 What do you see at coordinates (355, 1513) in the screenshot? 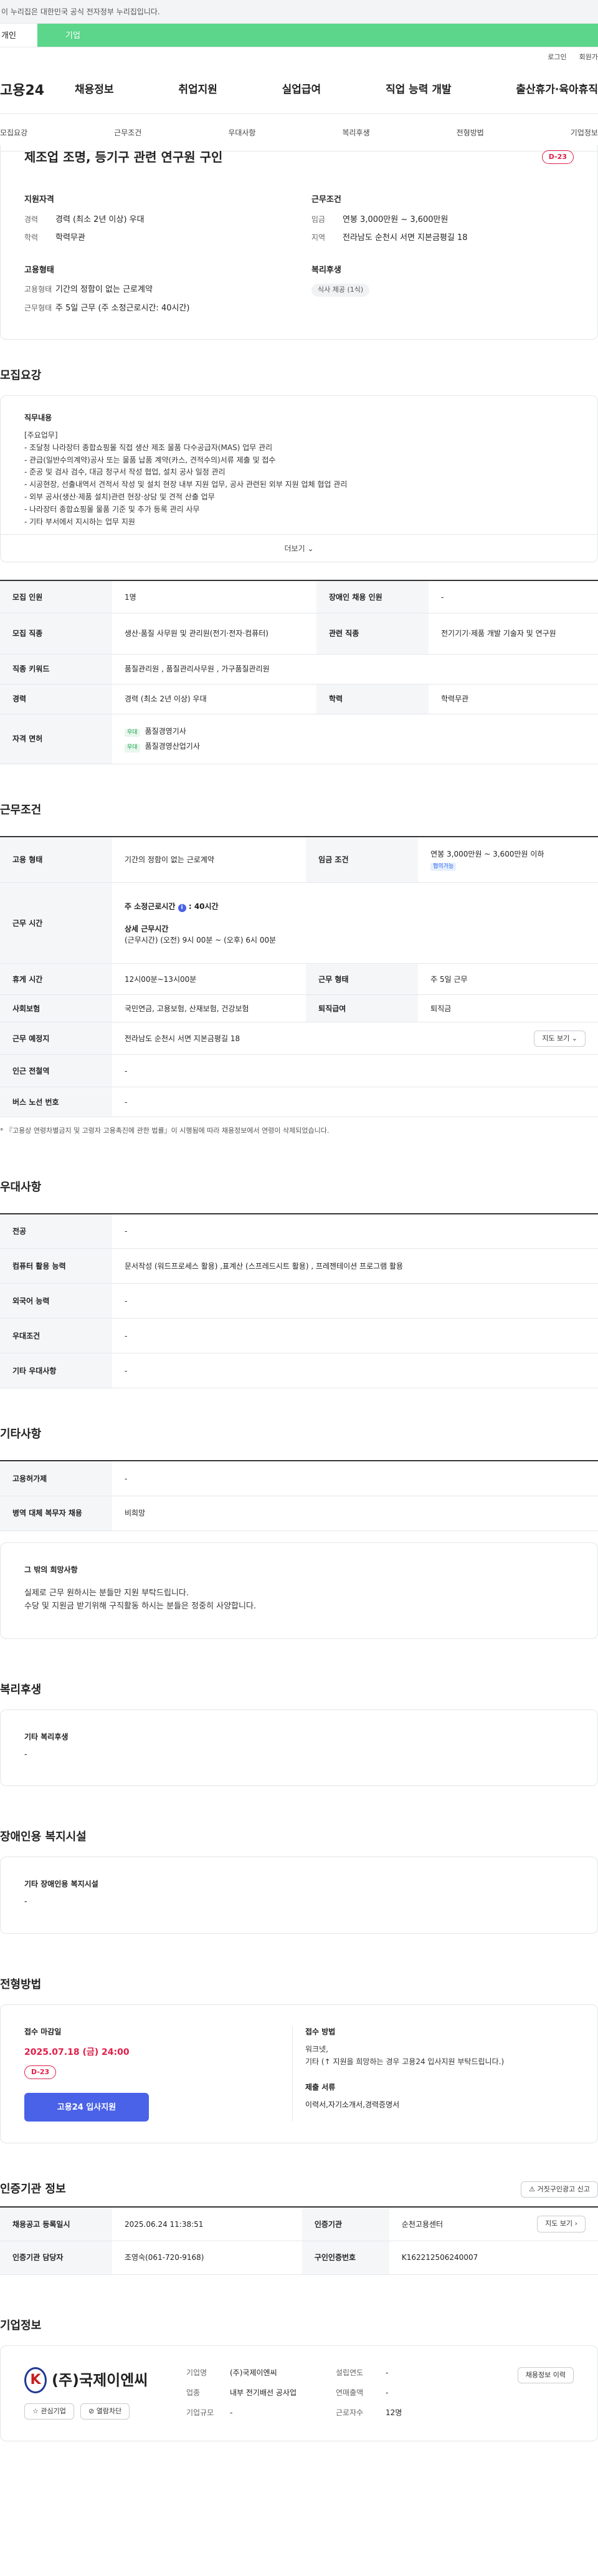
I see `value: 비희망` at bounding box center [355, 1513].